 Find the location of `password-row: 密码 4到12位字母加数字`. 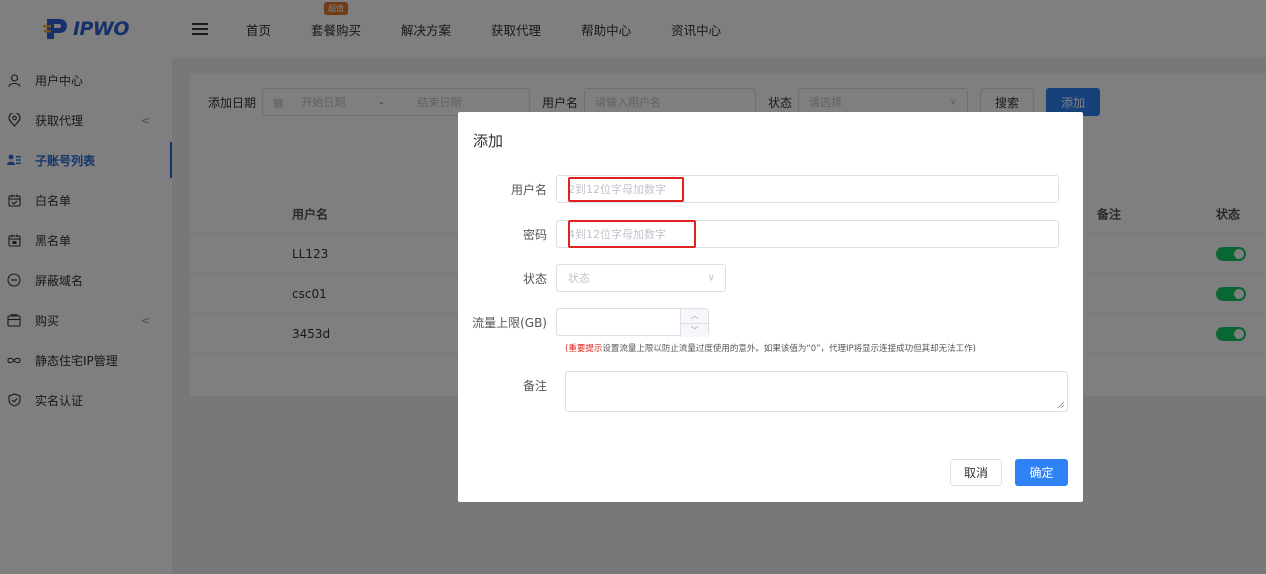

password-row: 密码 4到12位字母加数字 is located at coordinates (770, 234).